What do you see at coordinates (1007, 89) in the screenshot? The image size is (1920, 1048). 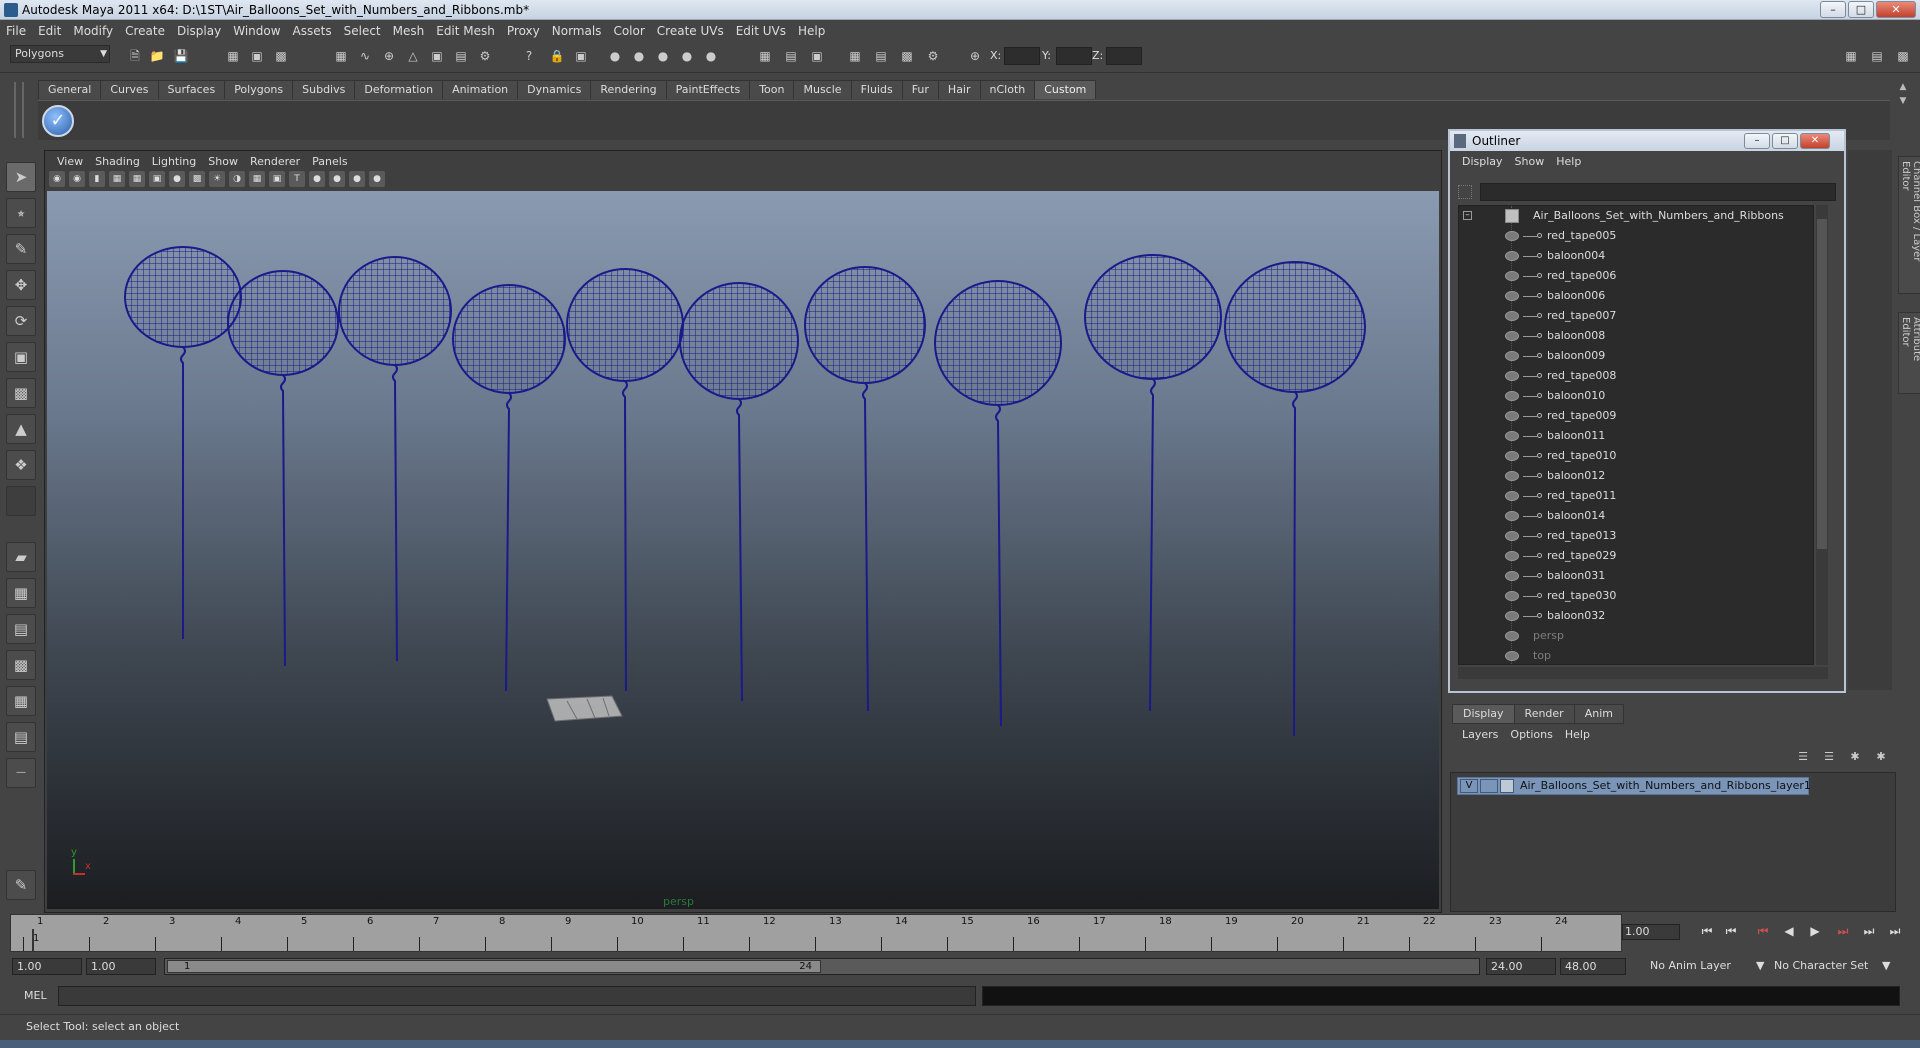 I see `shelf-tab-ncloth: nCloth` at bounding box center [1007, 89].